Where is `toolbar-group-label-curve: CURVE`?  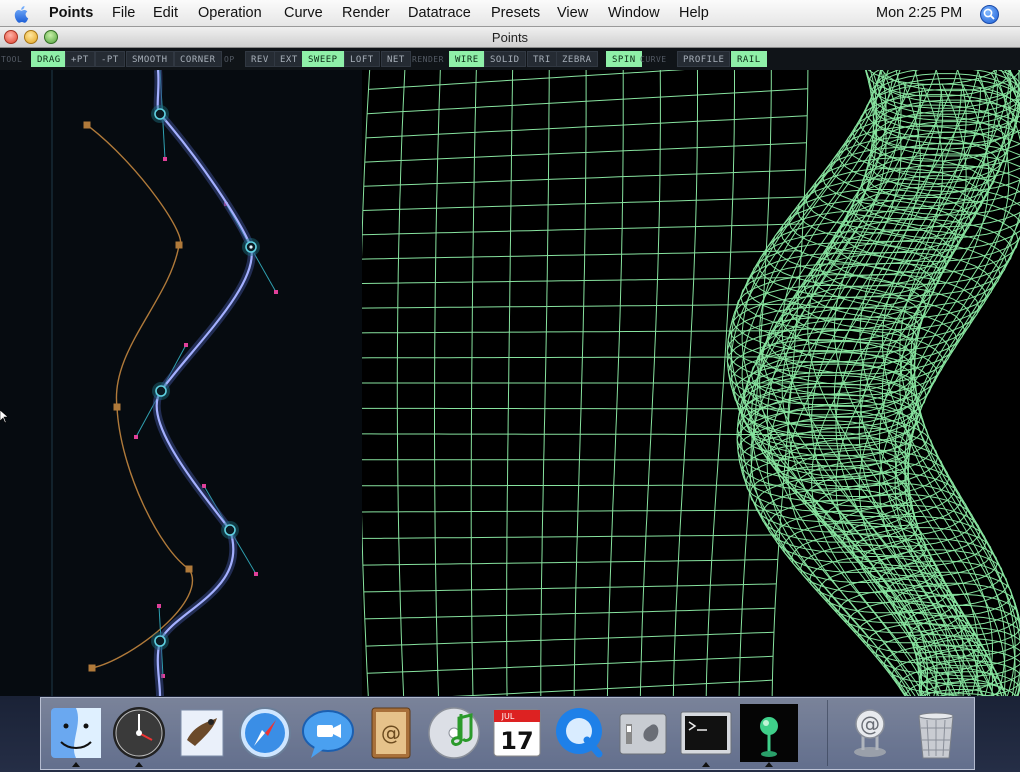 toolbar-group-label-curve: CURVE is located at coordinates (653, 59).